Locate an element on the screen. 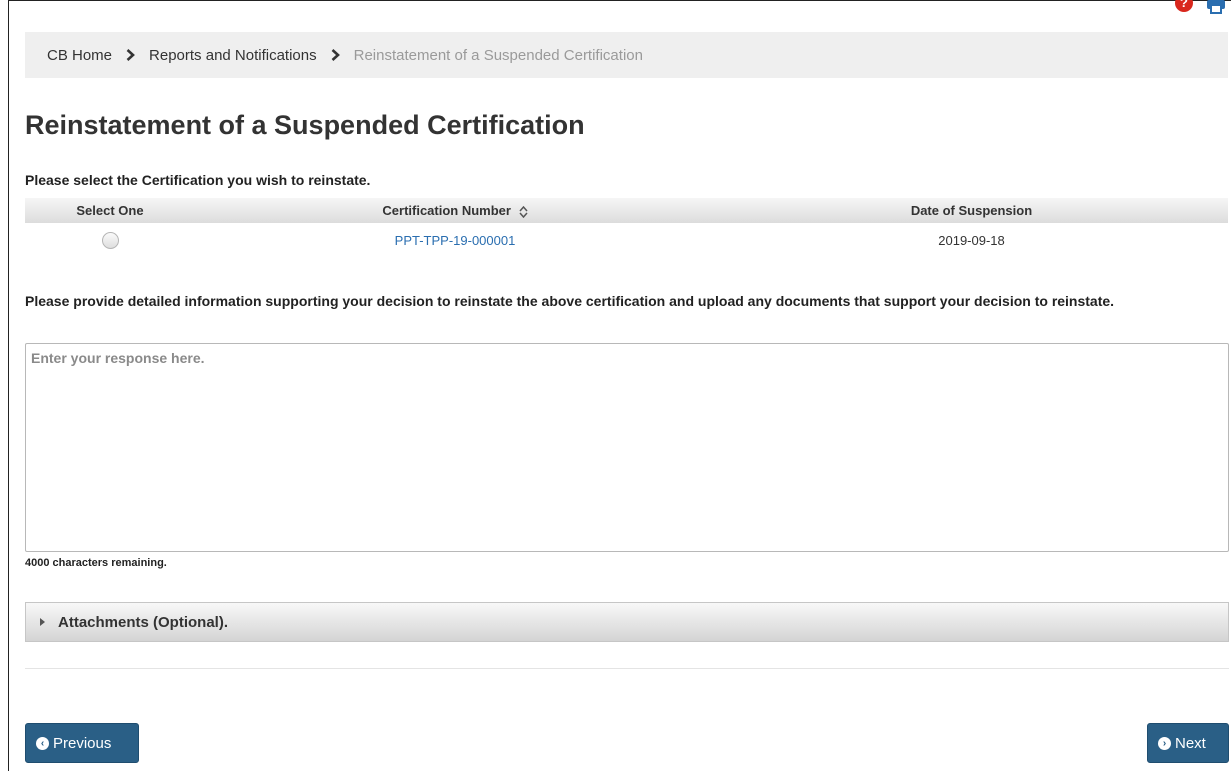 This screenshot has height=771, width=1231. table-row: PPT-TPP-19-000001 2019-09-18 is located at coordinates (626, 240).